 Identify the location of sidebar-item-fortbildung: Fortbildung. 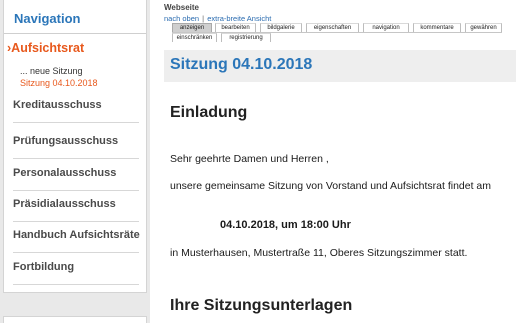
(78, 267).